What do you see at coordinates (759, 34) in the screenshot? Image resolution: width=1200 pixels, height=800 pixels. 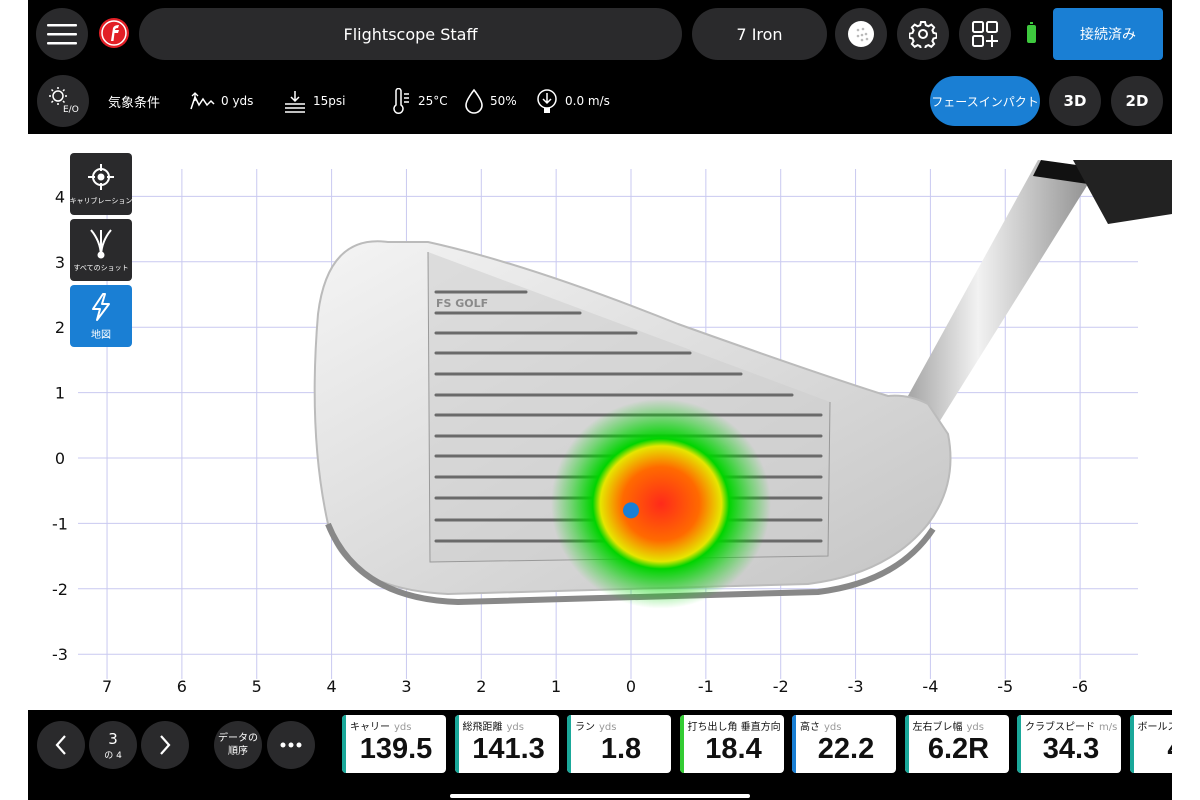 I see `club-selector: 7 Iron` at bounding box center [759, 34].